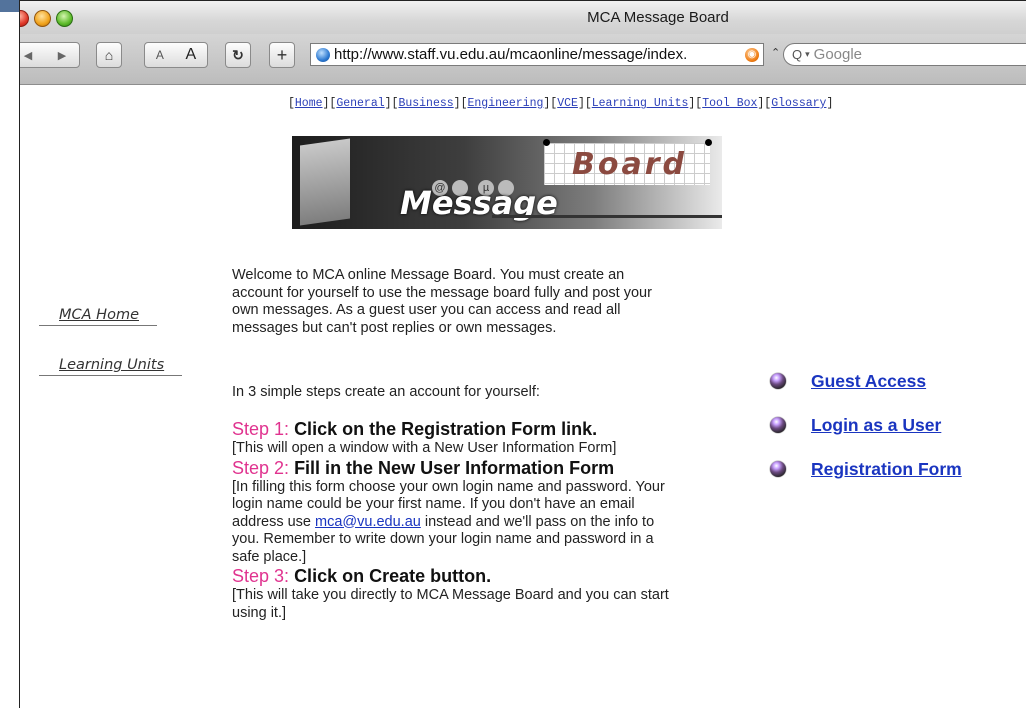 The image size is (1026, 708). I want to click on search-field: Q ▾ Google, so click(904, 54).